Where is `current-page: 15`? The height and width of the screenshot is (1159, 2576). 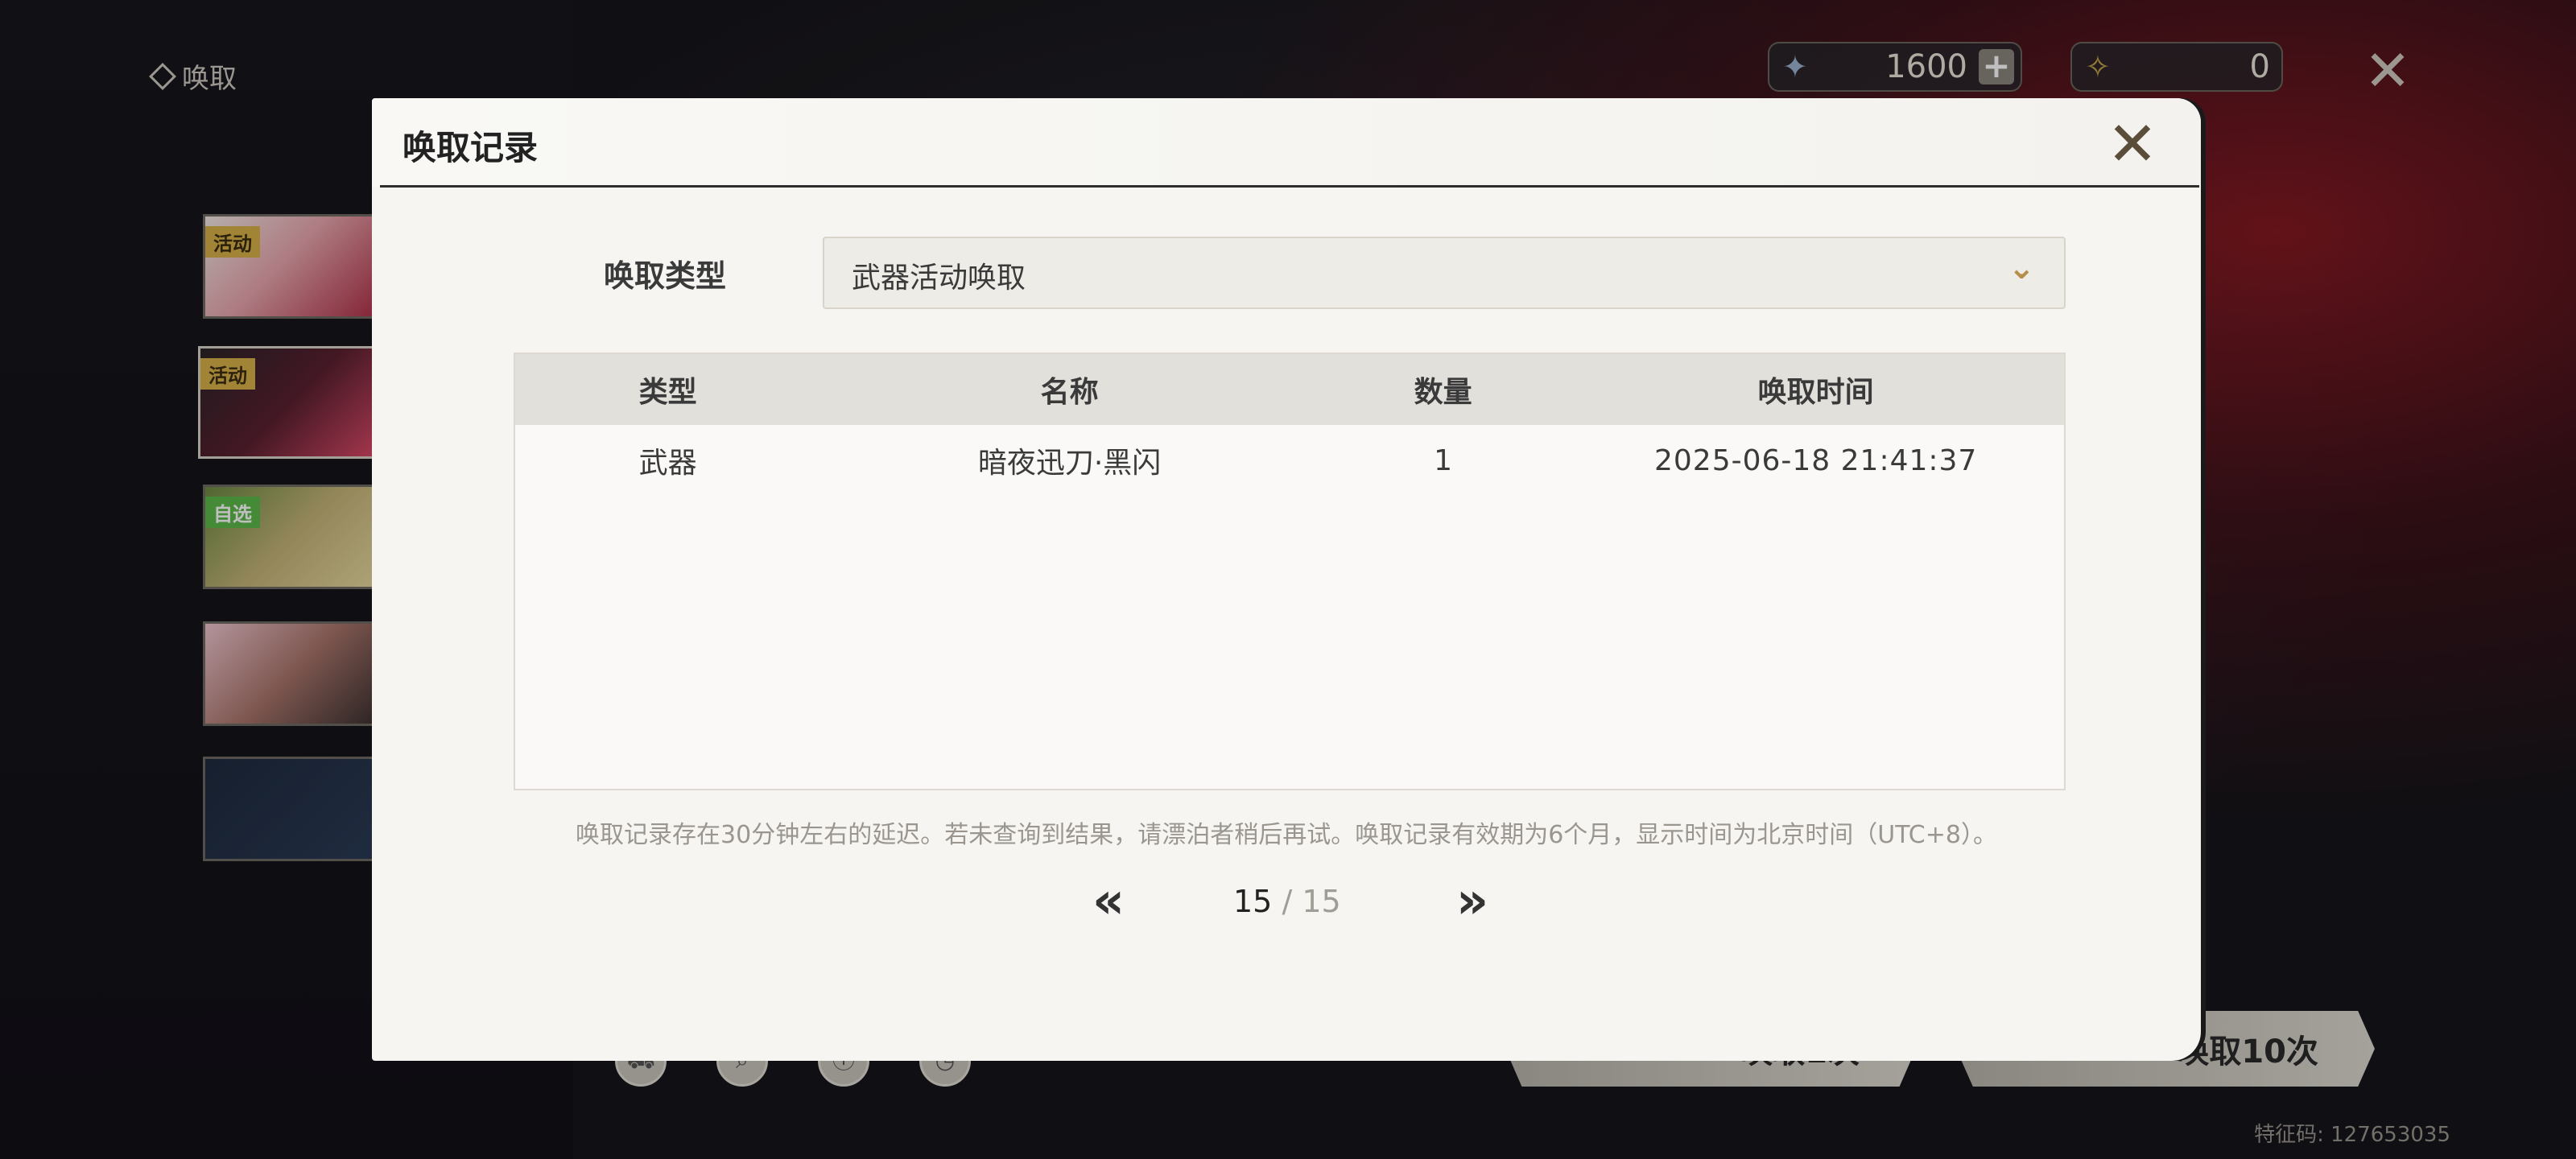 current-page: 15 is located at coordinates (1253, 901).